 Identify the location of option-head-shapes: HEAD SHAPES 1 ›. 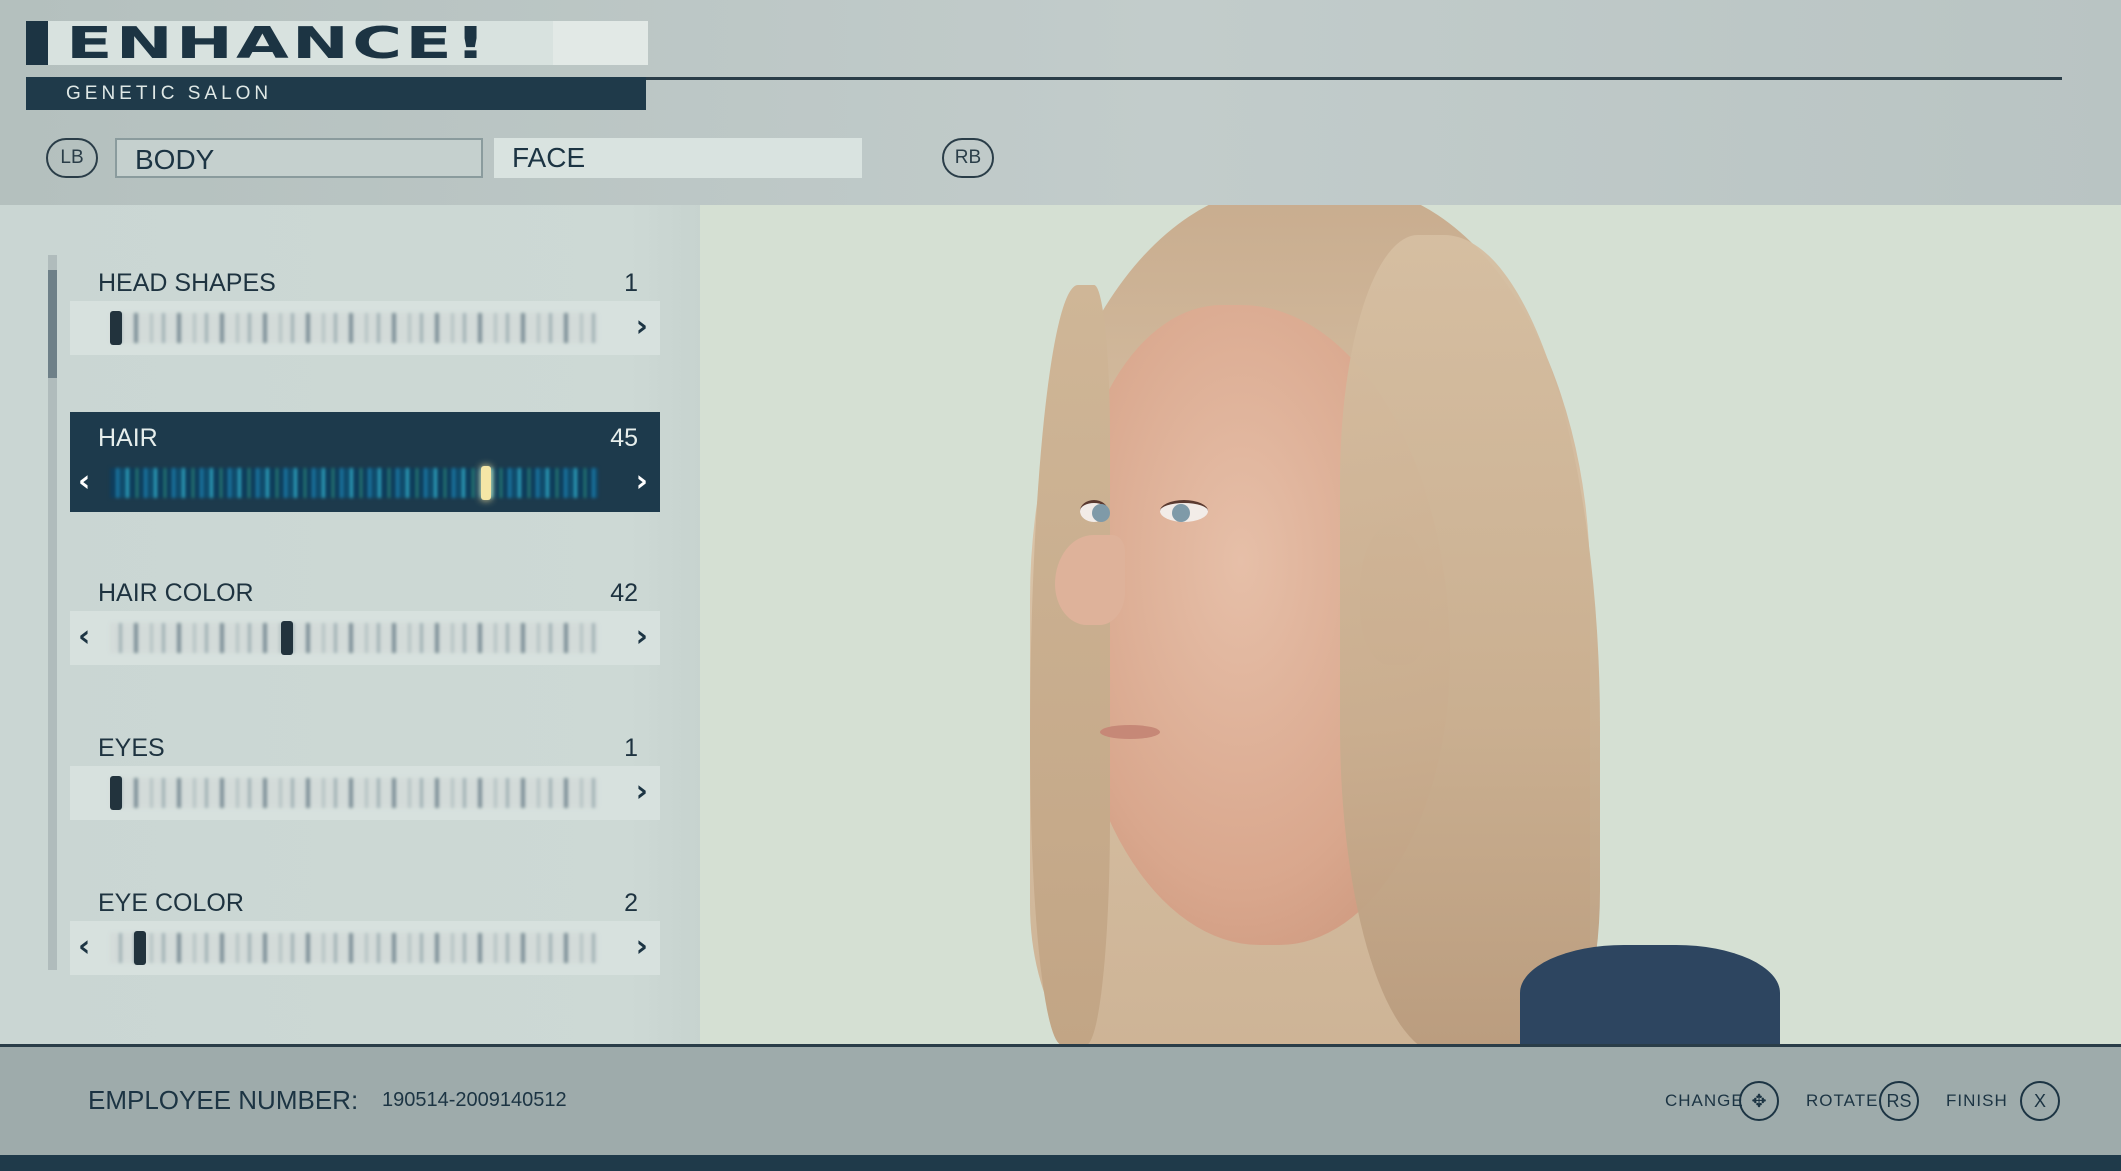
(365, 315).